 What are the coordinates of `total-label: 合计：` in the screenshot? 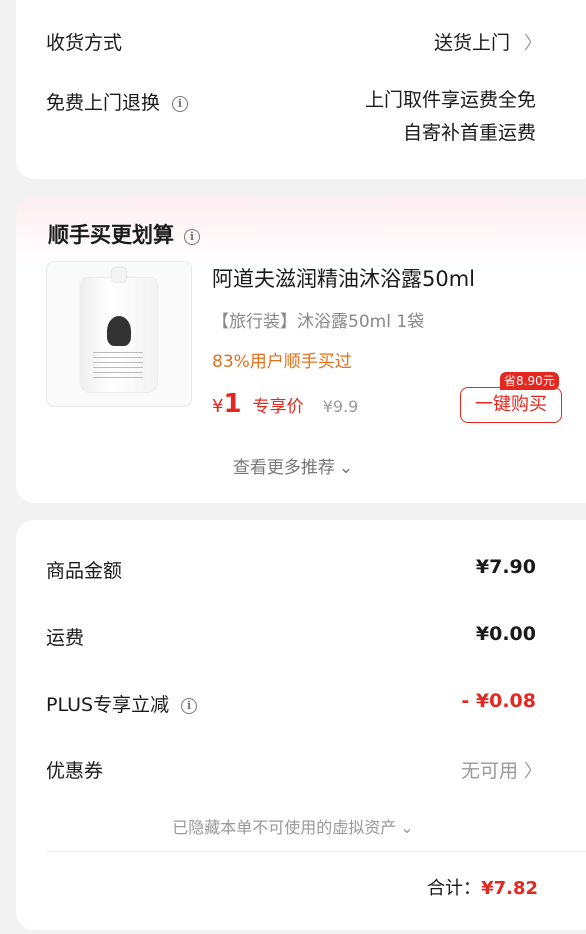 It's located at (454, 888).